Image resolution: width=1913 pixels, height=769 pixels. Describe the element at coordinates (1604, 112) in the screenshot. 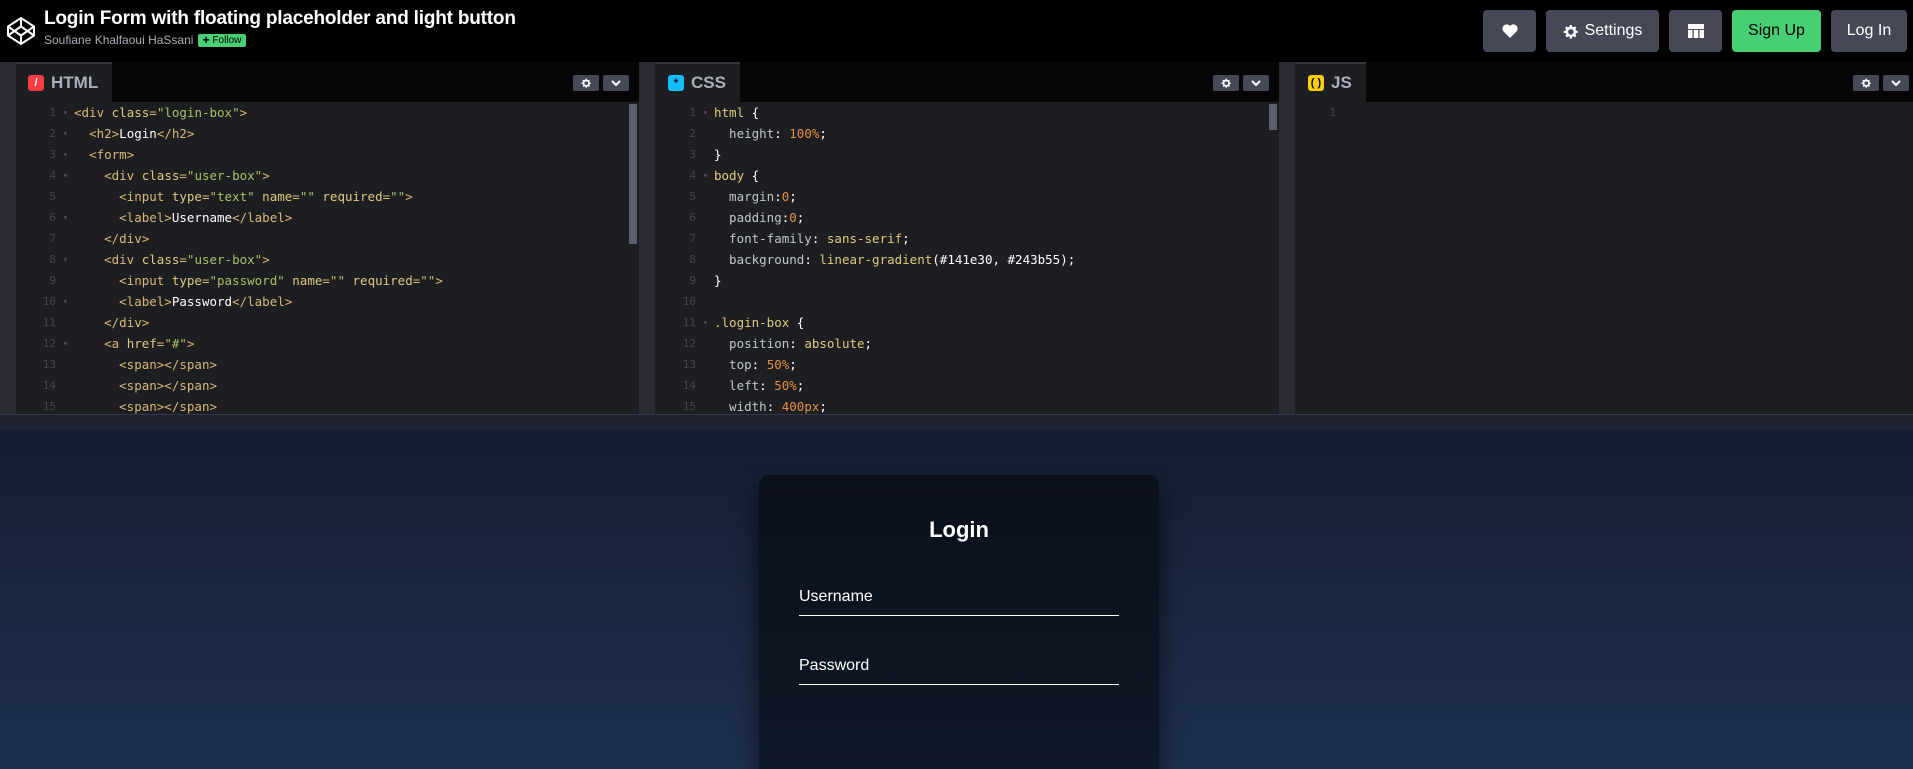

I see `code-line: 1` at that location.